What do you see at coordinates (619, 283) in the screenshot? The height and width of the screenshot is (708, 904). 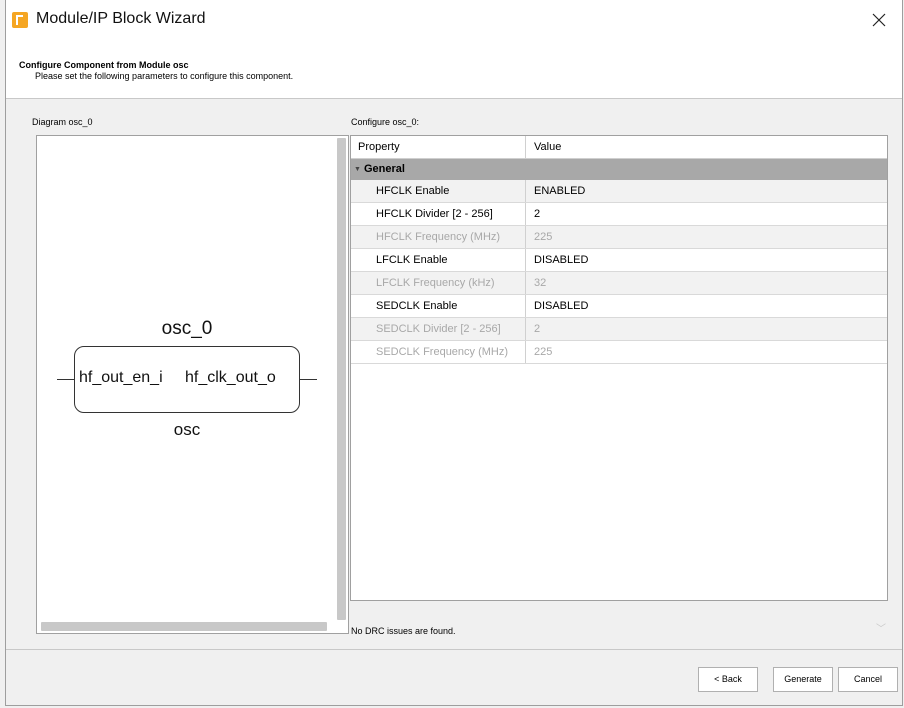 I see `table-row: LFCLK Frequency (kHz) 32` at bounding box center [619, 283].